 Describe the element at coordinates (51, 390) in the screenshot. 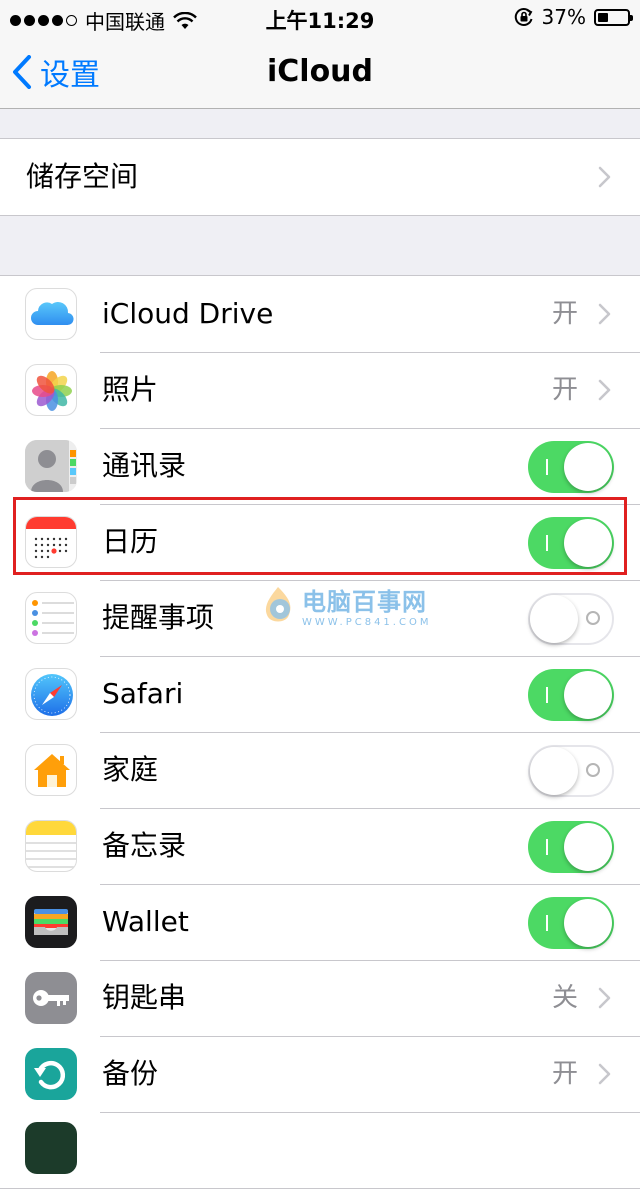

I see `photos-icon` at that location.